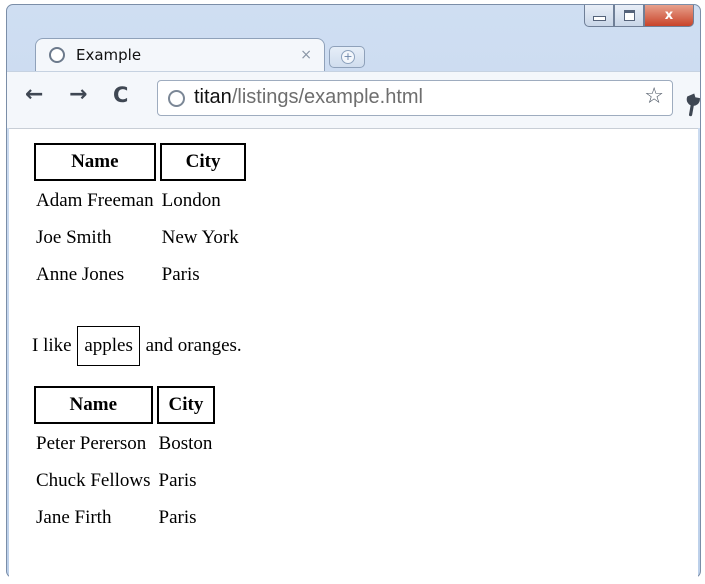 This screenshot has width=705, height=584. Describe the element at coordinates (200, 237) in the screenshot. I see `cell-city: New York` at that location.